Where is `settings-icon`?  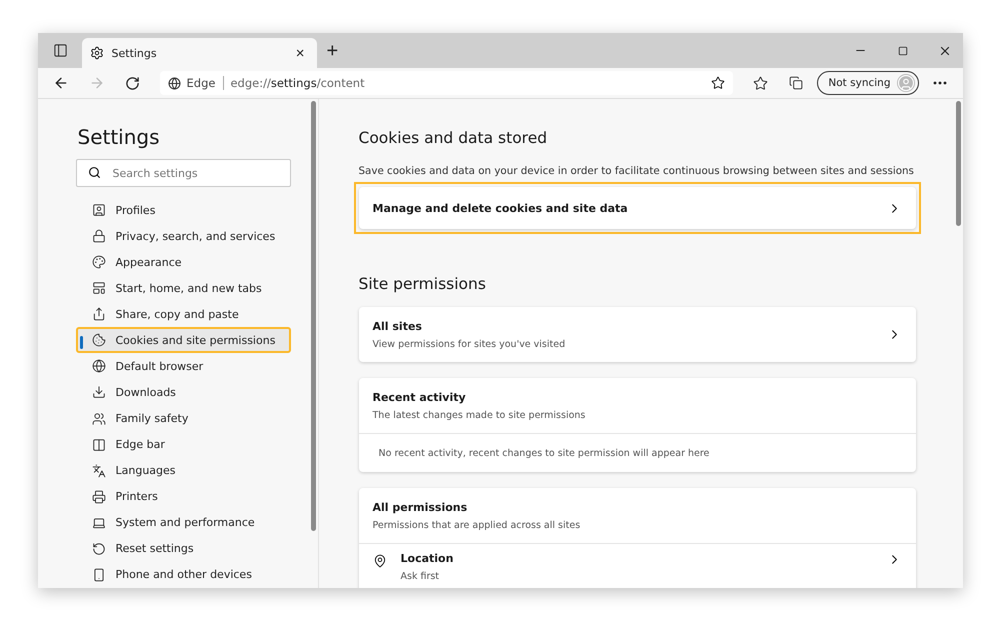 settings-icon is located at coordinates (97, 53).